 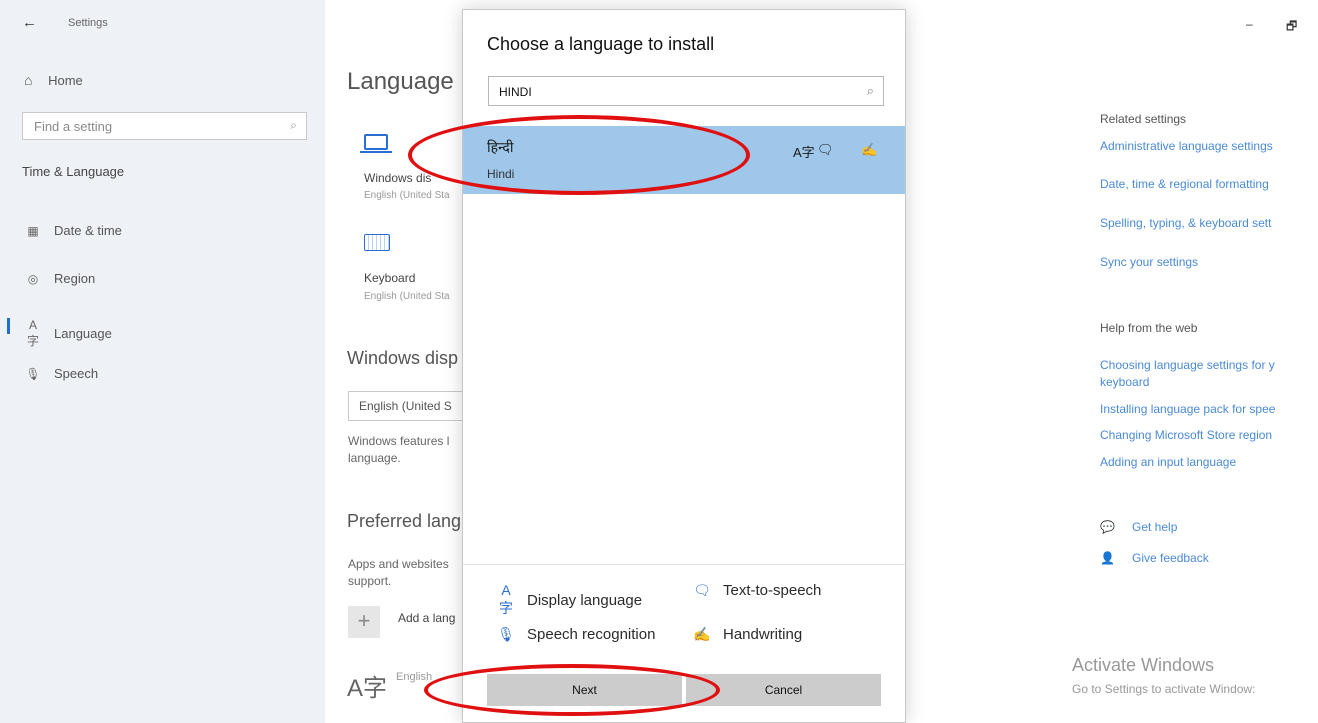 What do you see at coordinates (407, 296) in the screenshot?
I see `keyboard-tile-sub: English (United Sta` at bounding box center [407, 296].